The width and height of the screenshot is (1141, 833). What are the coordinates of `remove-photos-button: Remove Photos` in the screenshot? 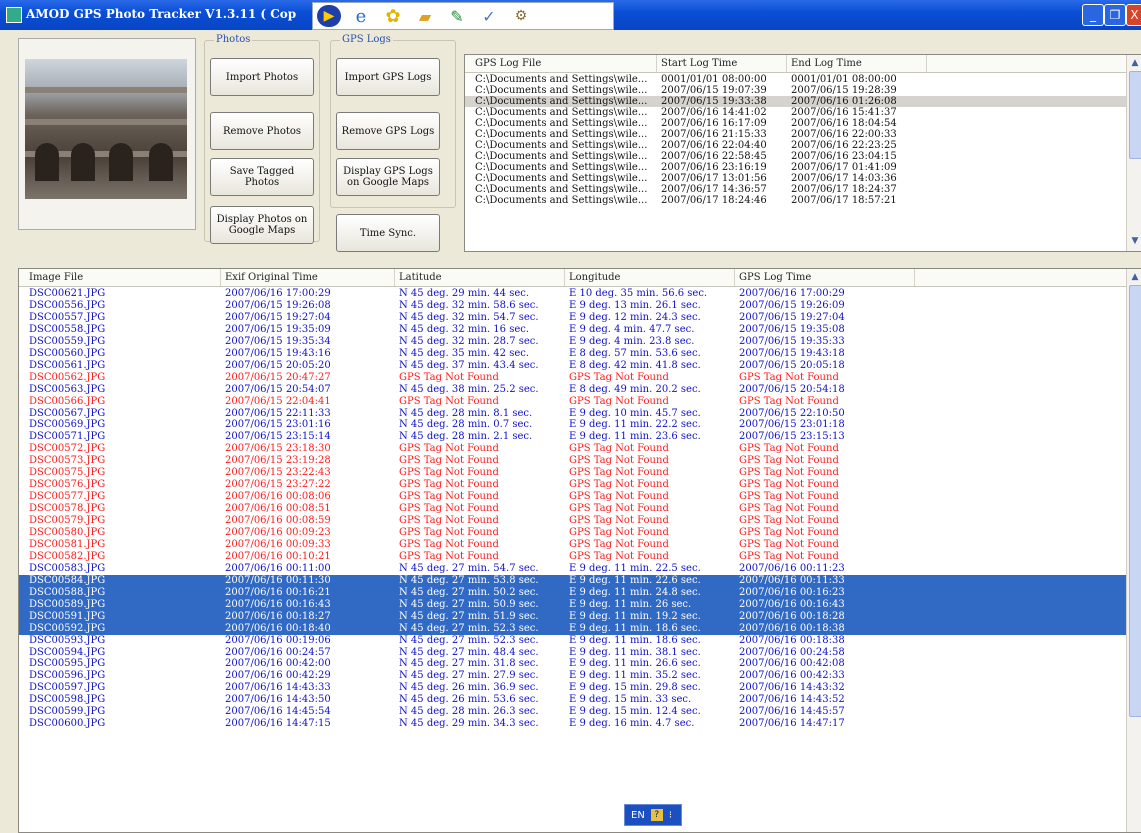 It's located at (262, 131).